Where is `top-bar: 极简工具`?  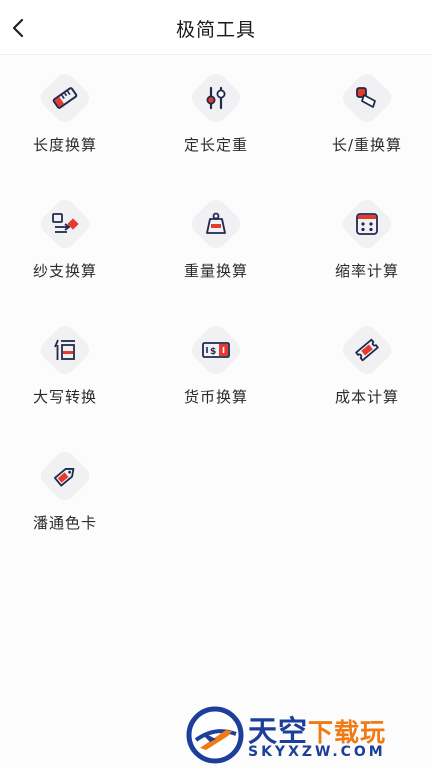 top-bar: 极简工具 is located at coordinates (216, 27).